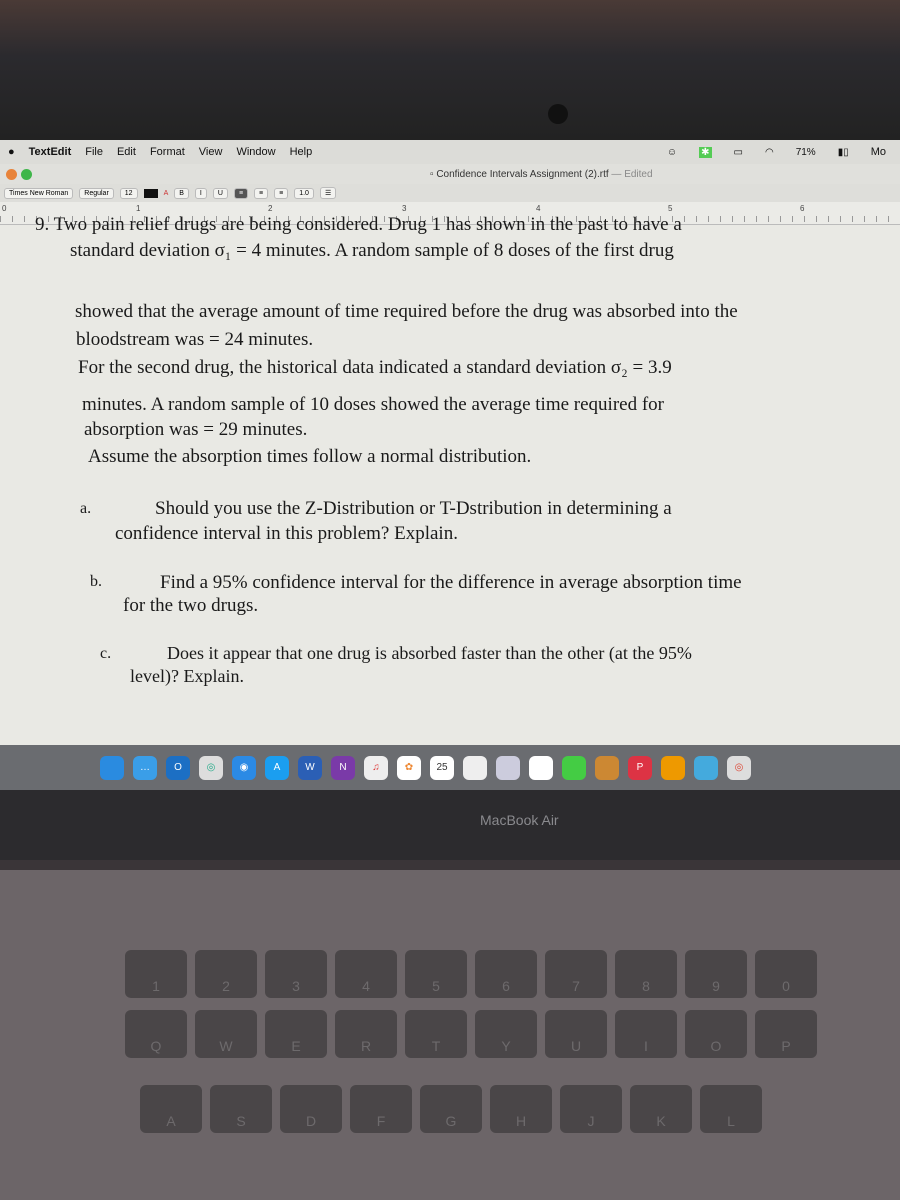 The height and width of the screenshot is (1200, 900). I want to click on chrome-icon: ◎, so click(211, 767).